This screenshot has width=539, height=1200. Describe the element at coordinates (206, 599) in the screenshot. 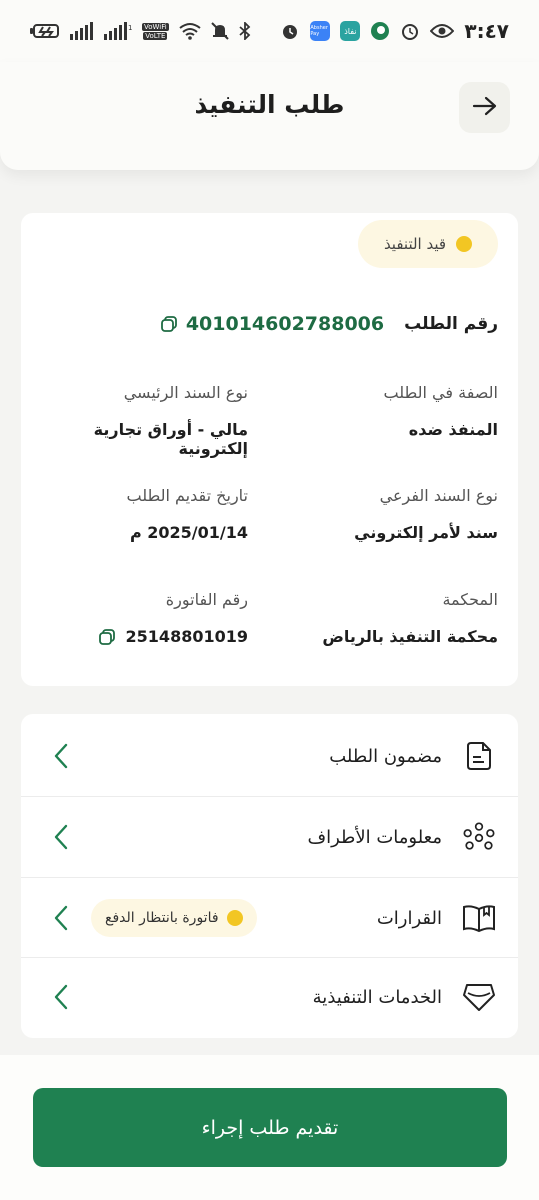

I see `invoice-number-label: رقم الفاتورة` at that location.